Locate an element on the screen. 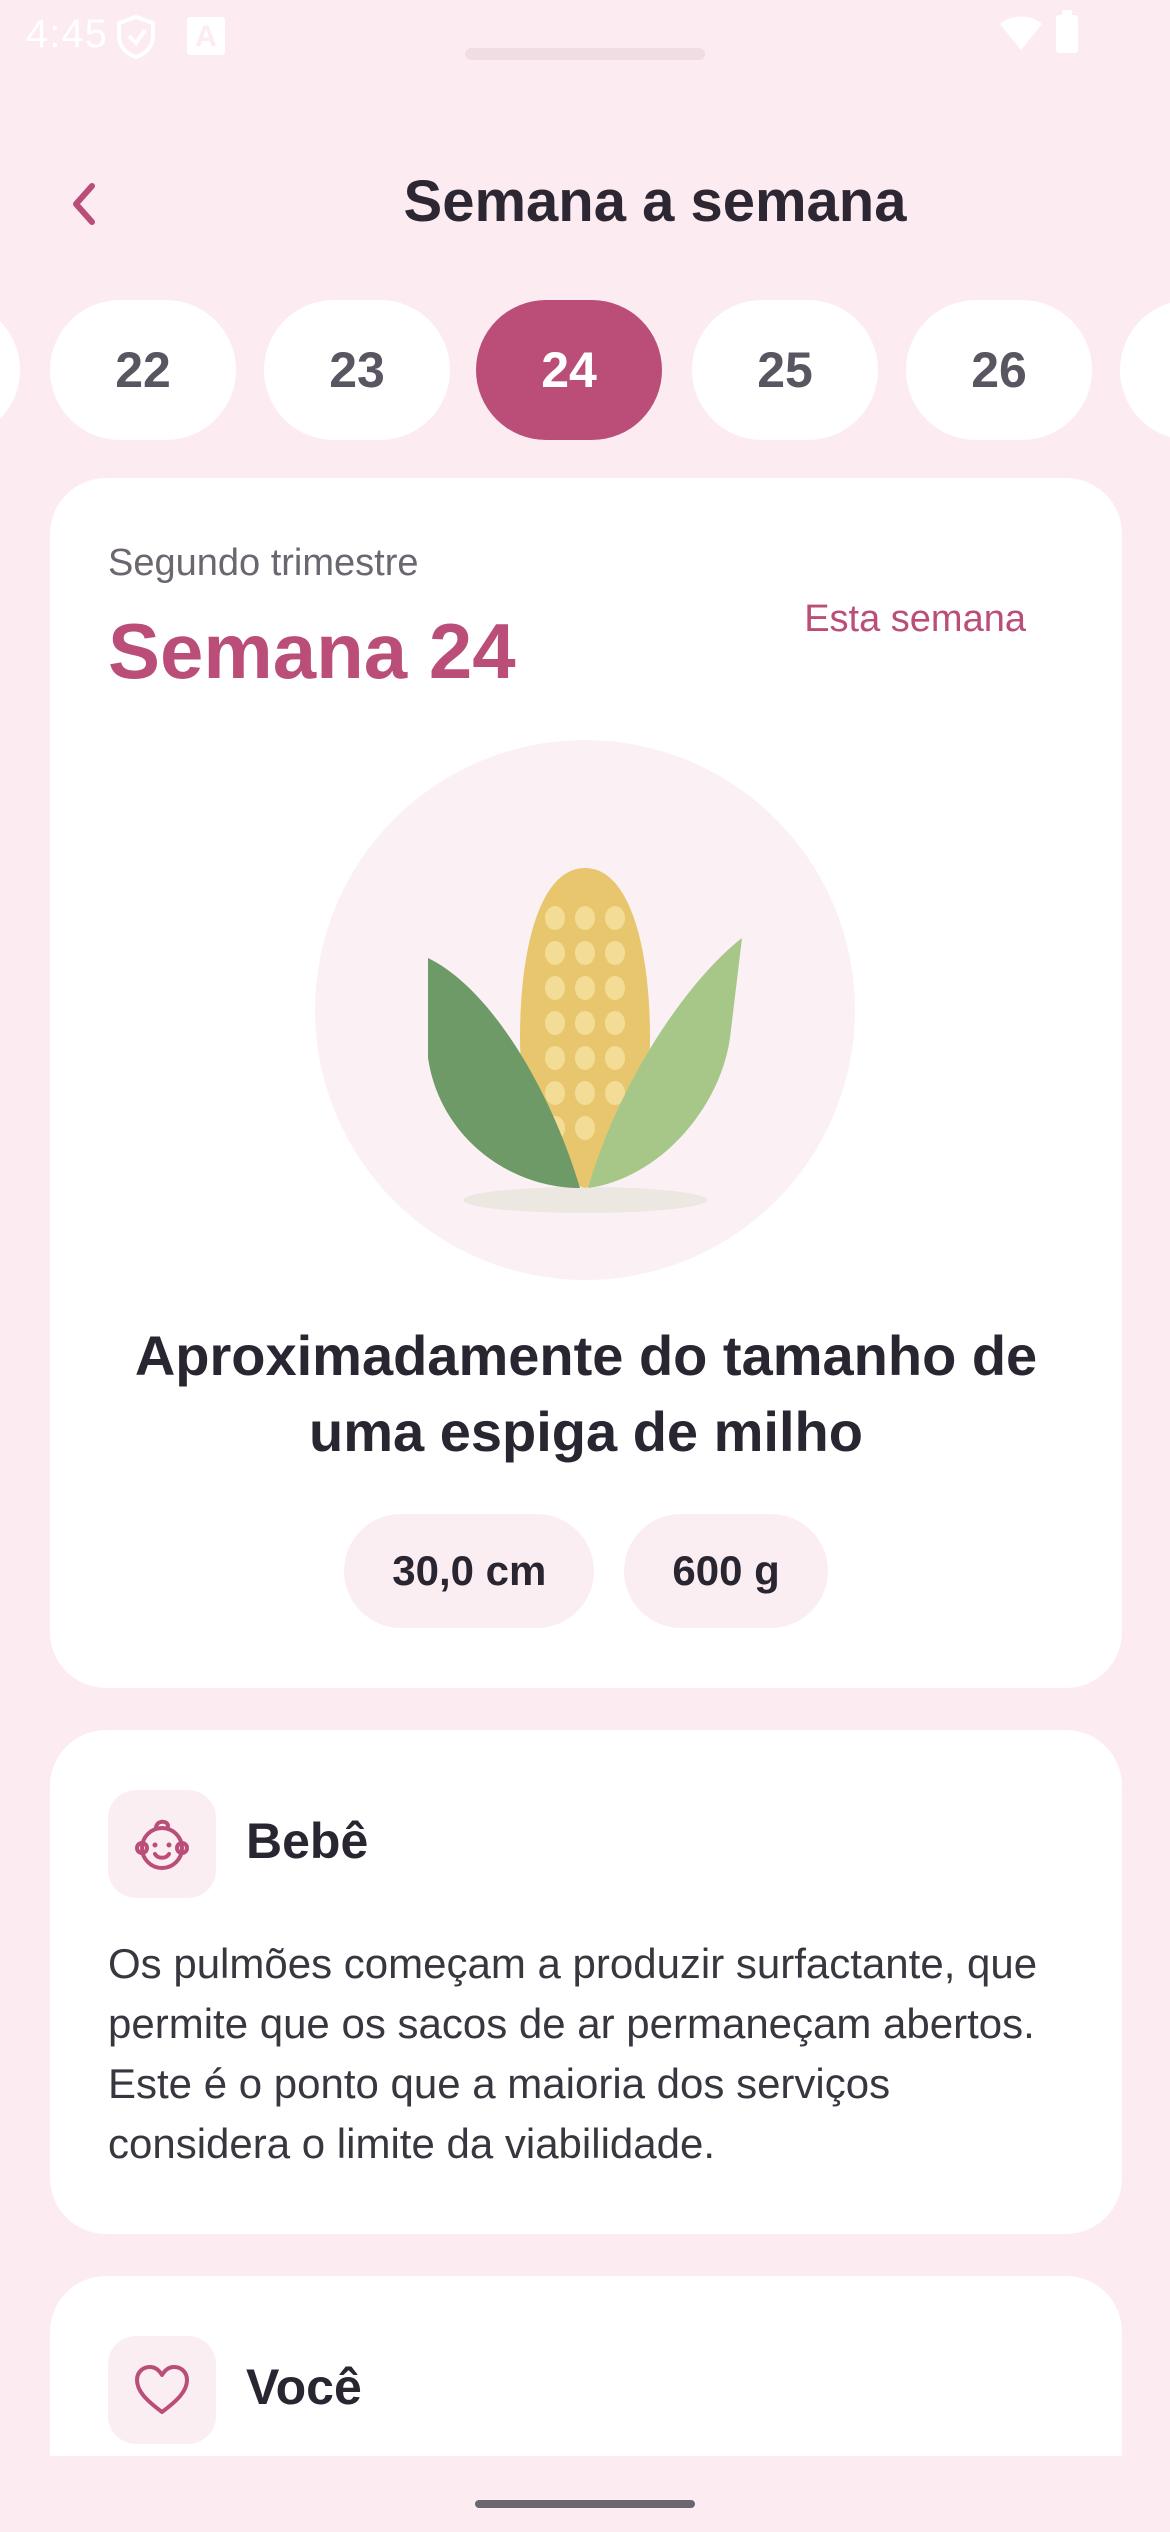  week-selector: 21 22 23 24 25 26 27 is located at coordinates (585, 371).